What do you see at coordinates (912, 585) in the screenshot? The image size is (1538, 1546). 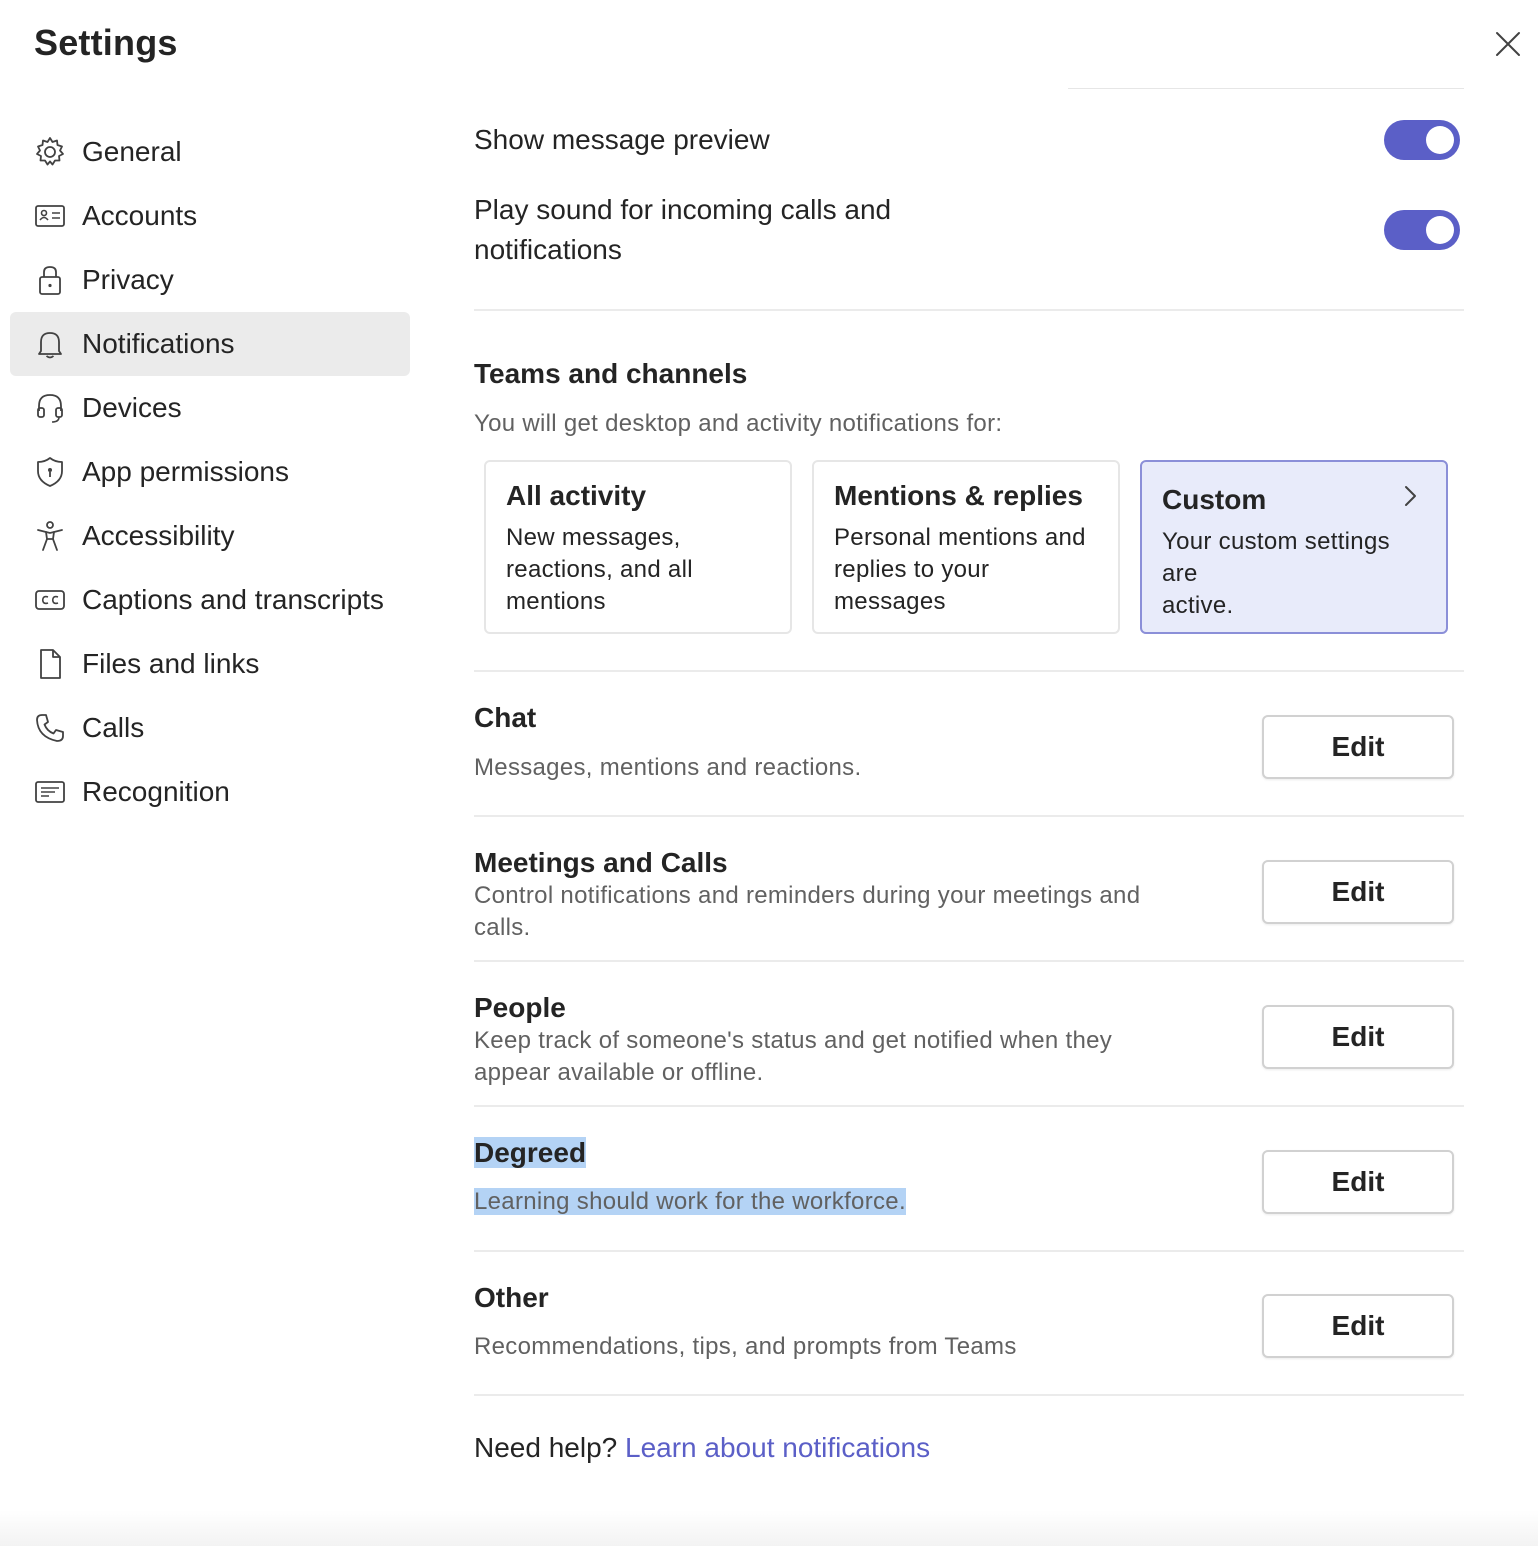 I see `card-desc: replies to your messages` at bounding box center [912, 585].